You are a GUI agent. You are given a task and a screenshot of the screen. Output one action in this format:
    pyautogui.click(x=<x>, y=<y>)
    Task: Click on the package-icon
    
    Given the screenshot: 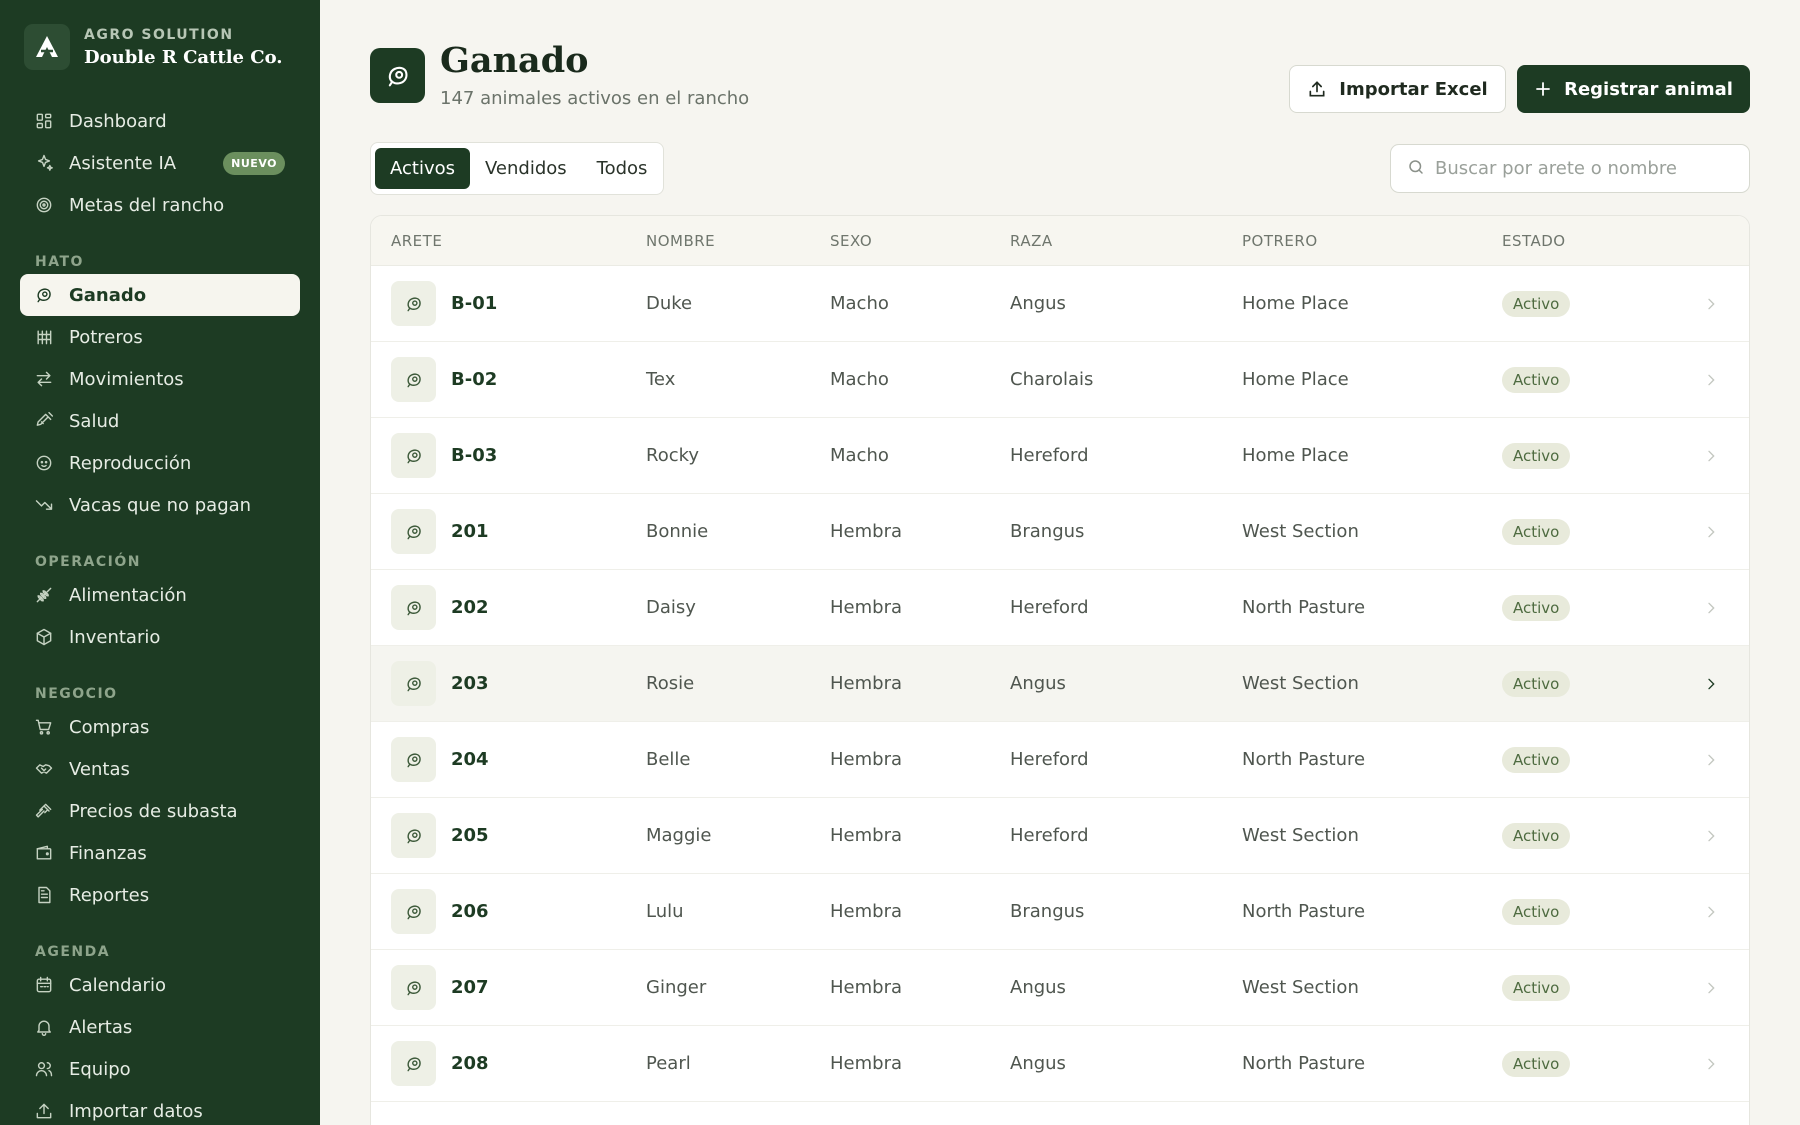 What is the action you would take?
    pyautogui.click(x=44, y=637)
    